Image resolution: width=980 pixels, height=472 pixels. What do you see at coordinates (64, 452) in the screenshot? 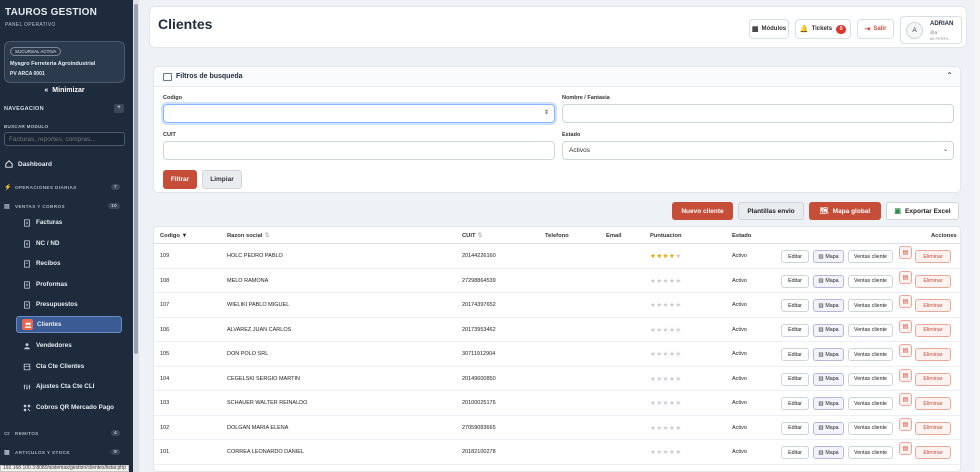
I see `sidebar-section-articulos: ▦ ARTICULOS Y STOCK 9` at bounding box center [64, 452].